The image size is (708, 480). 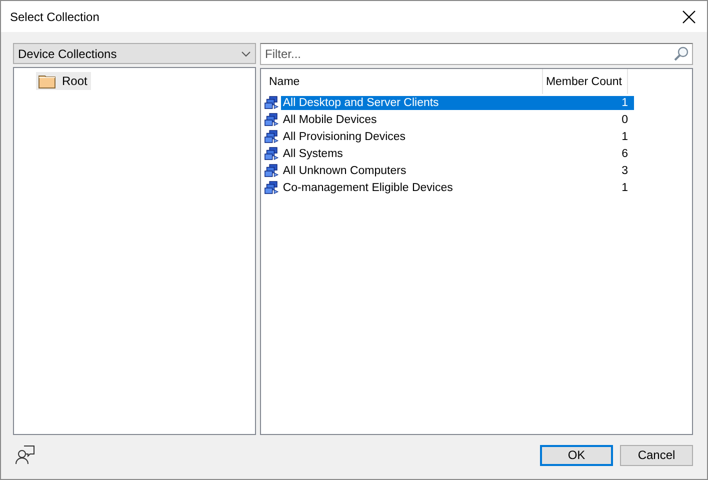 I want to click on collection-name: All Unknown Computers, so click(x=416, y=171).